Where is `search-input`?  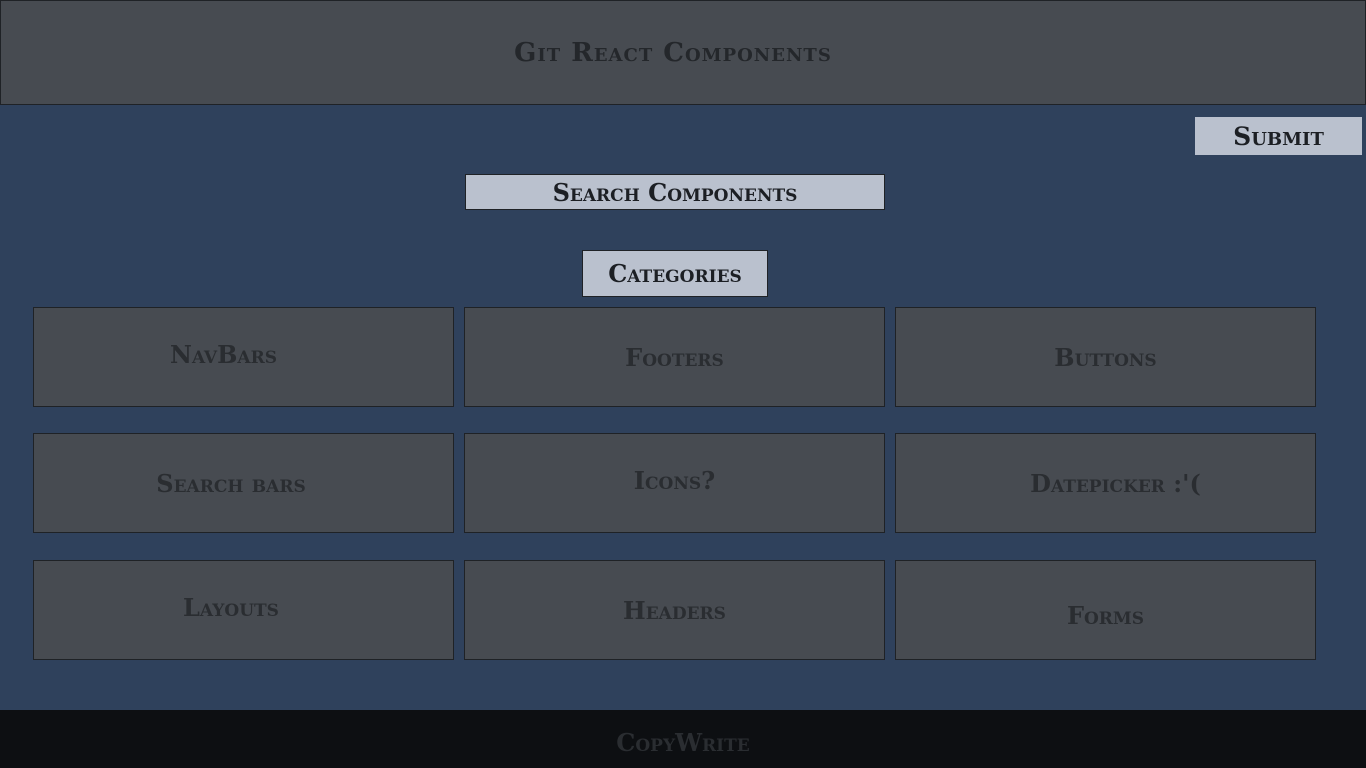
search-input is located at coordinates (675, 192).